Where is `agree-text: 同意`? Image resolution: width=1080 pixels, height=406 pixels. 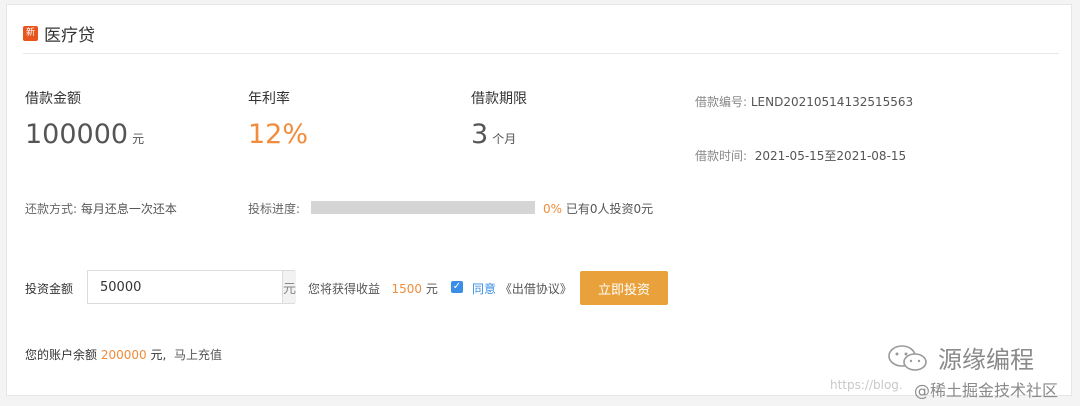
agree-text: 同意 is located at coordinates (484, 289).